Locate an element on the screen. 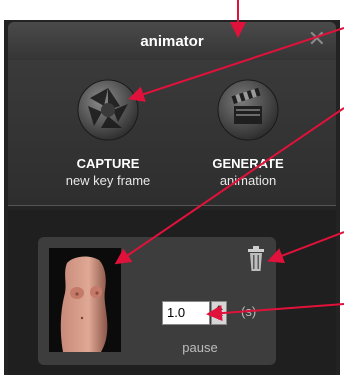  pause-unit-label: (s) is located at coordinates (249, 311).